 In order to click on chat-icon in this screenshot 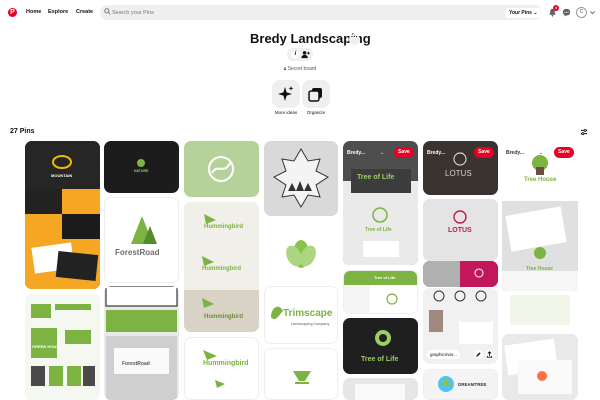, I will do `click(566, 12)`.